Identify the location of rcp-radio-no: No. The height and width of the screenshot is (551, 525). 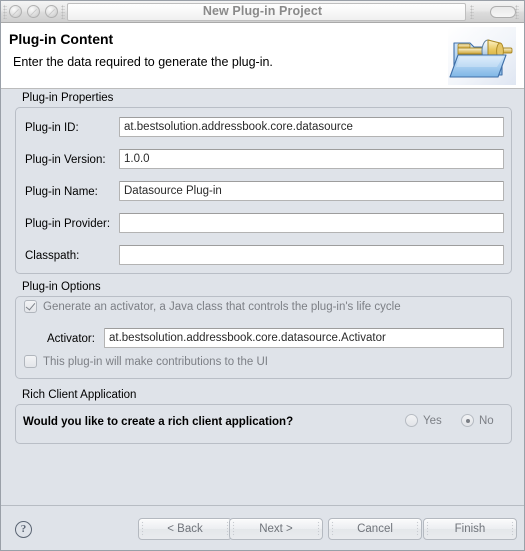
(477, 420).